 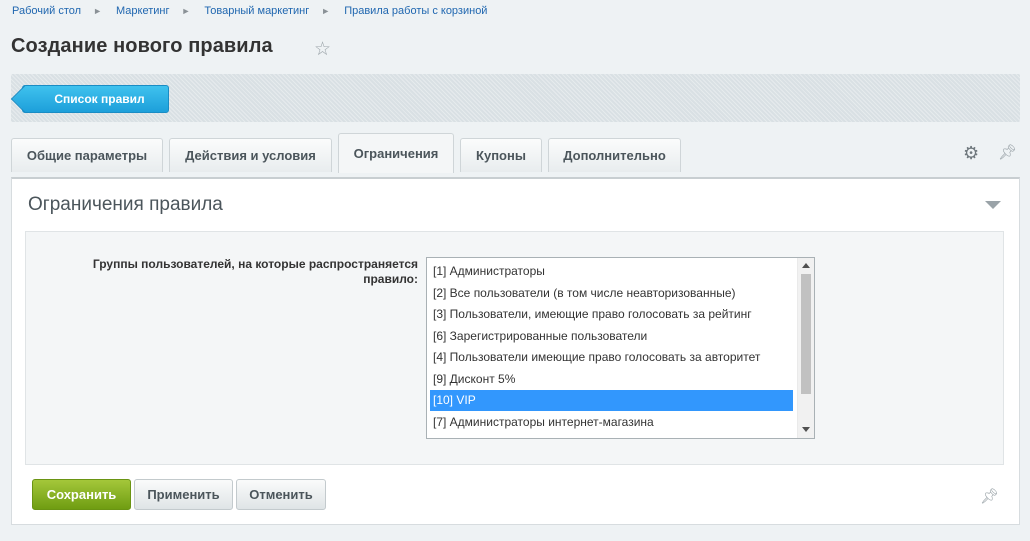 I want to click on scroll-down-arrow-icon, so click(x=806, y=429).